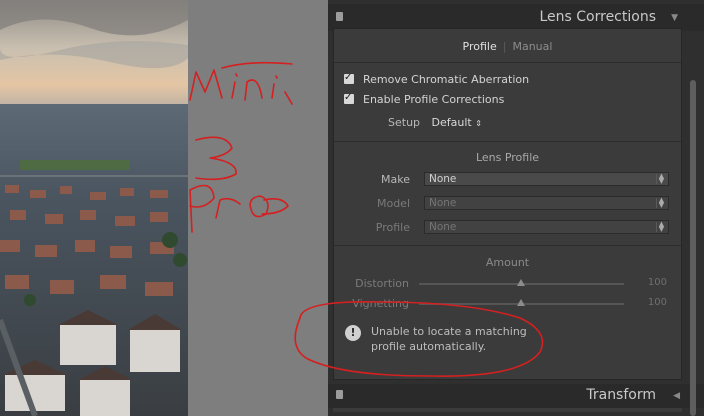 This screenshot has height=416, width=704. I want to click on updown-arrows-icon: ⇕, so click(478, 123).